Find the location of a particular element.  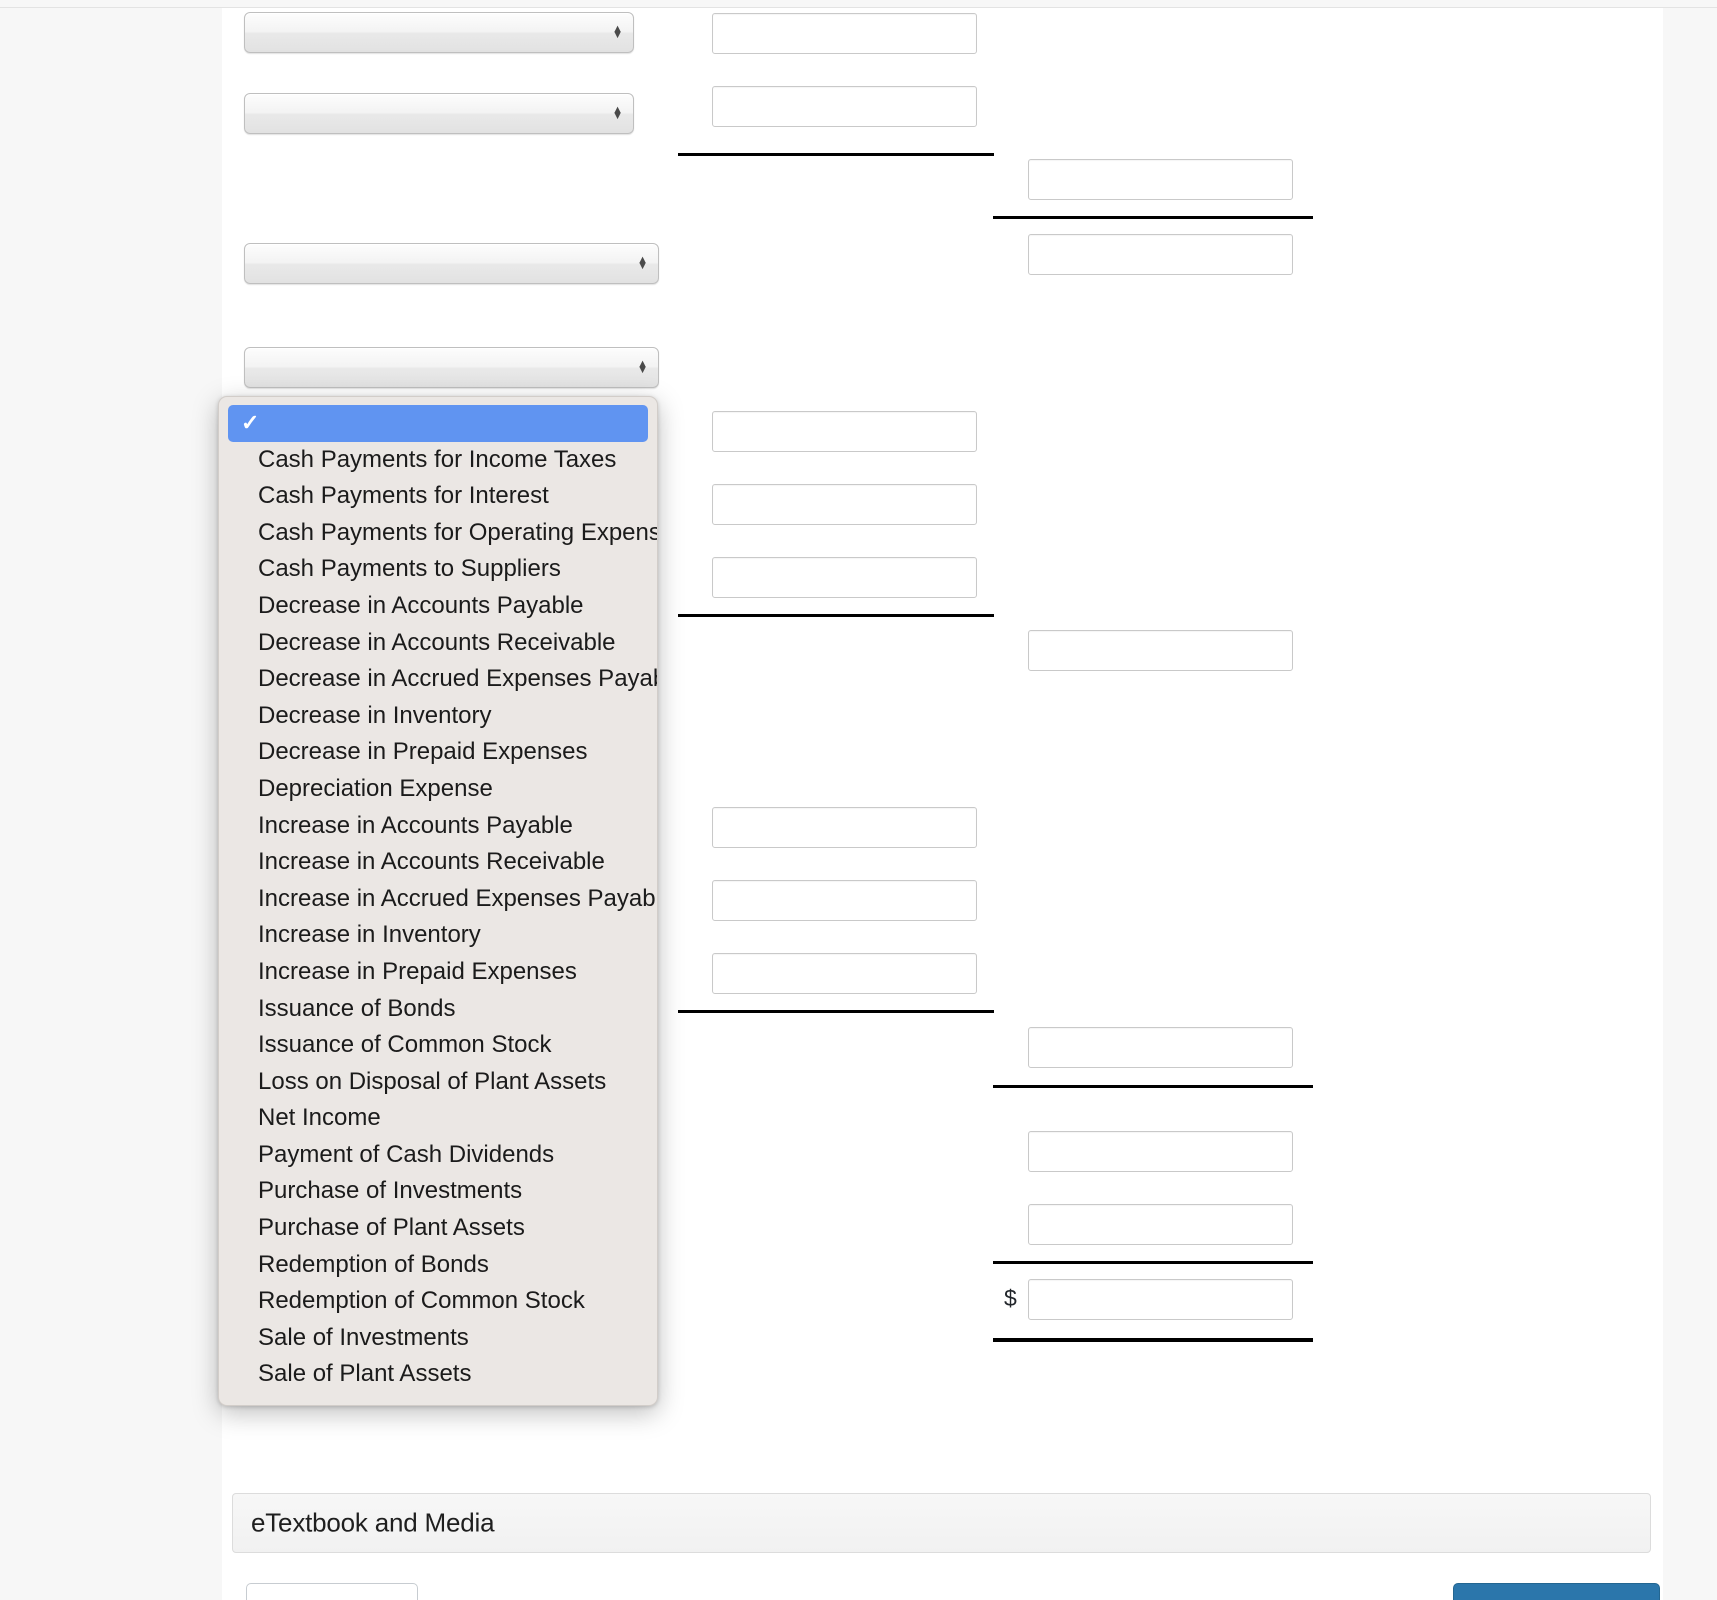

account-select-2: ▲ ▼ is located at coordinates (439, 113).